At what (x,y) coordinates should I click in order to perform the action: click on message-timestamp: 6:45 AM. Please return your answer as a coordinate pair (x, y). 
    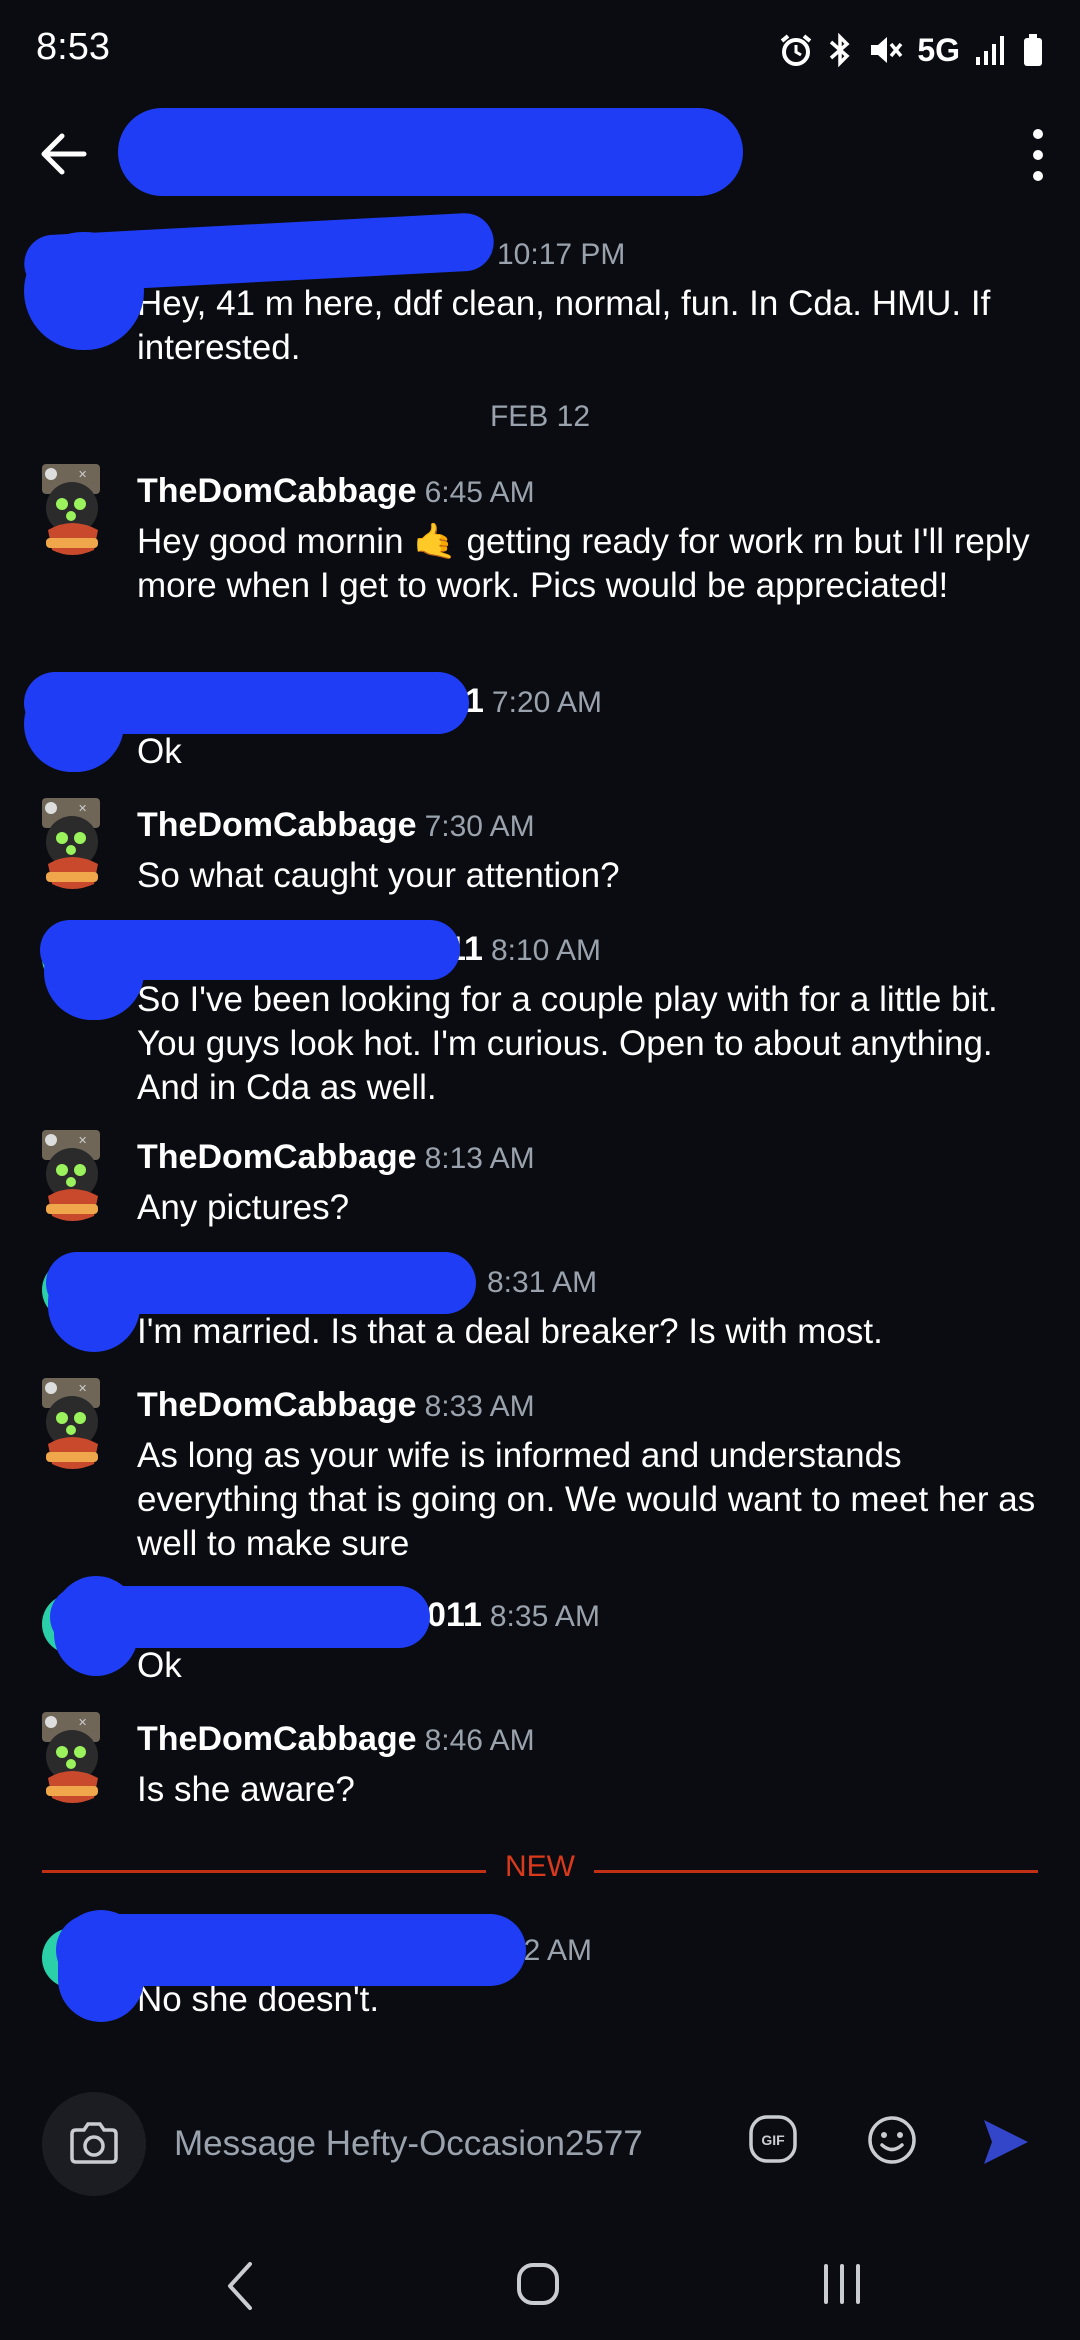
    Looking at the image, I should click on (479, 492).